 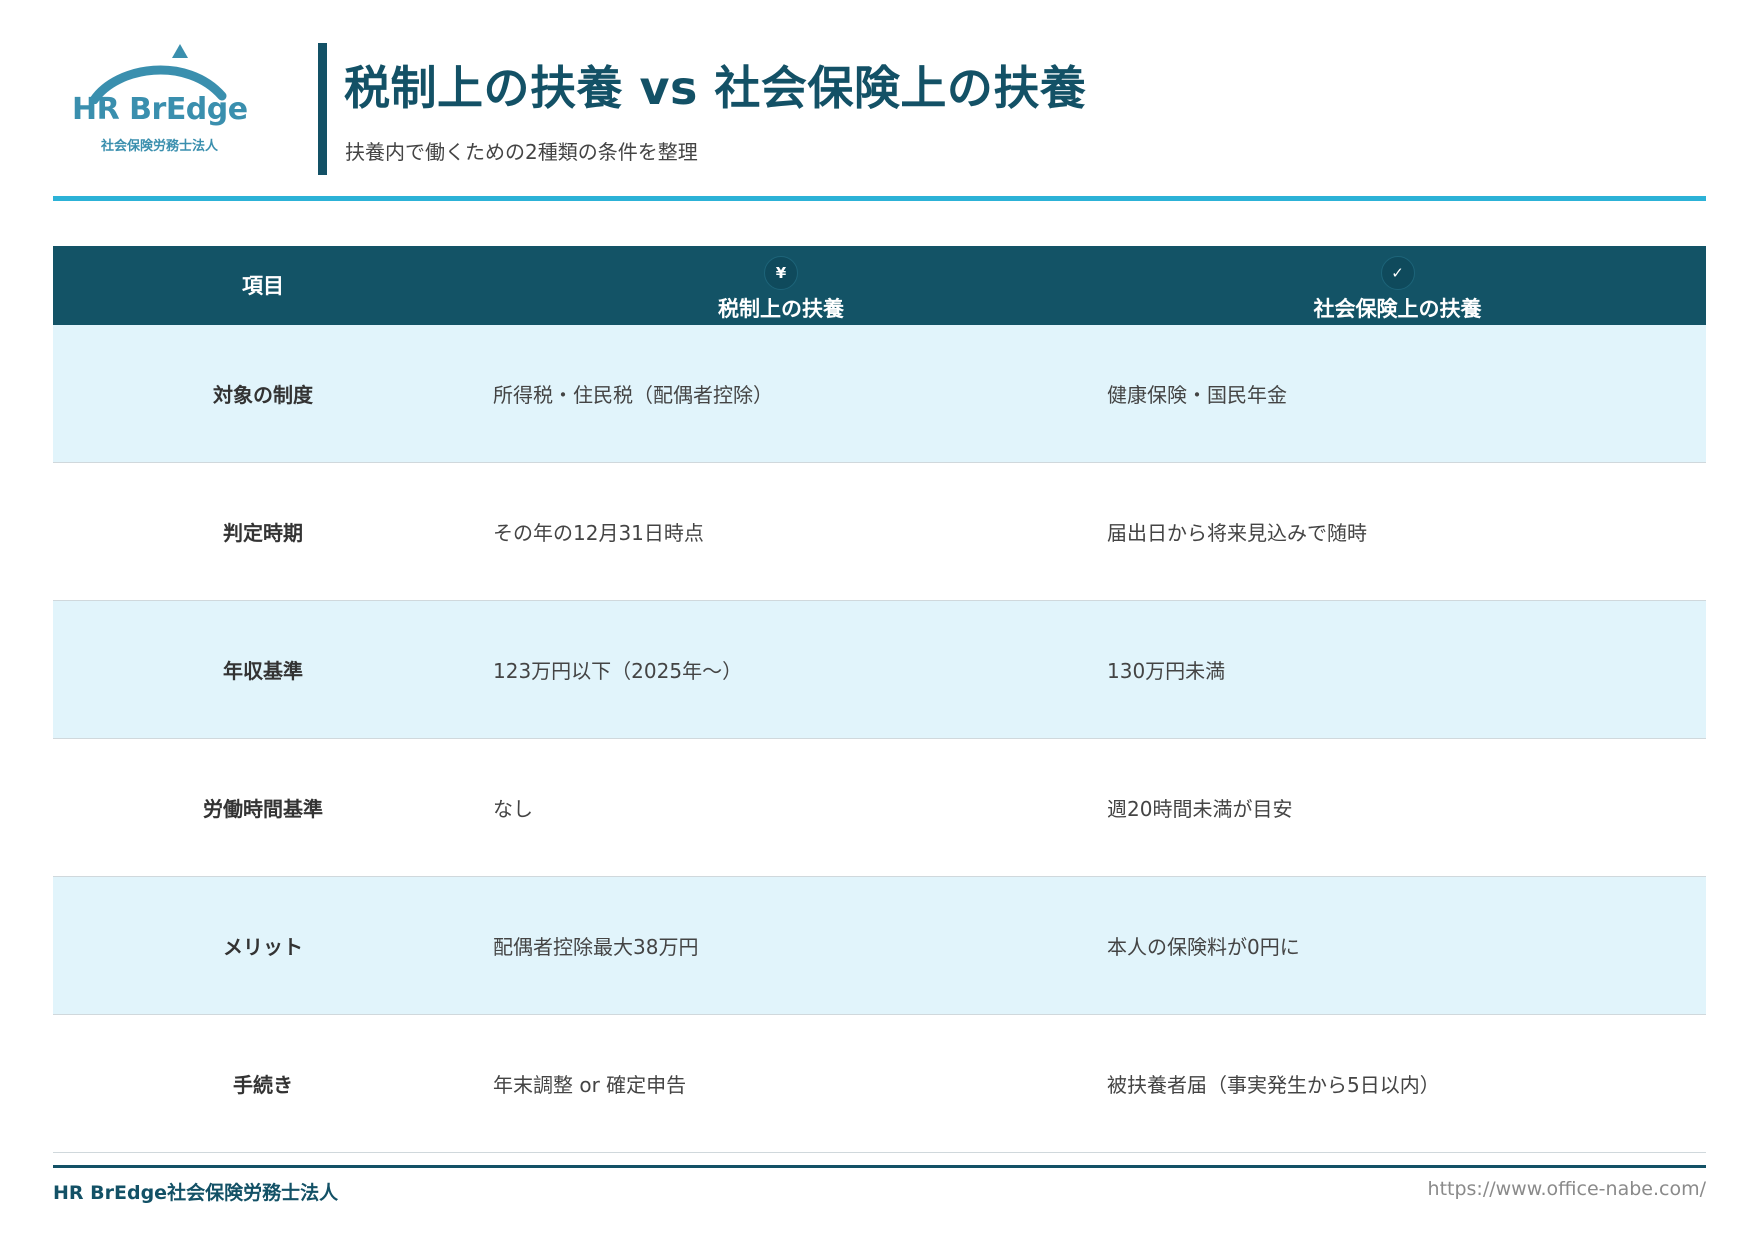 I want to click on tax-cell: 所得税・住民税（配偶者控除）, so click(x=633, y=395).